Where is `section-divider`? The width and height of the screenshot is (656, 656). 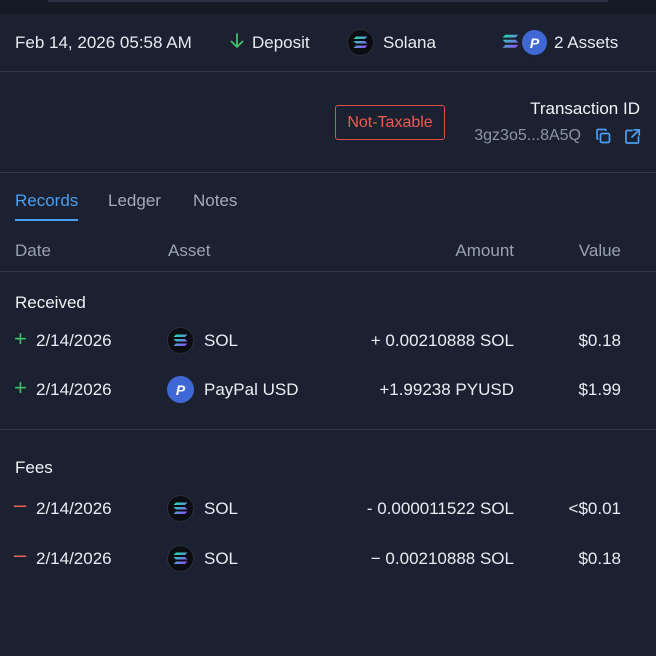
section-divider is located at coordinates (328, 429).